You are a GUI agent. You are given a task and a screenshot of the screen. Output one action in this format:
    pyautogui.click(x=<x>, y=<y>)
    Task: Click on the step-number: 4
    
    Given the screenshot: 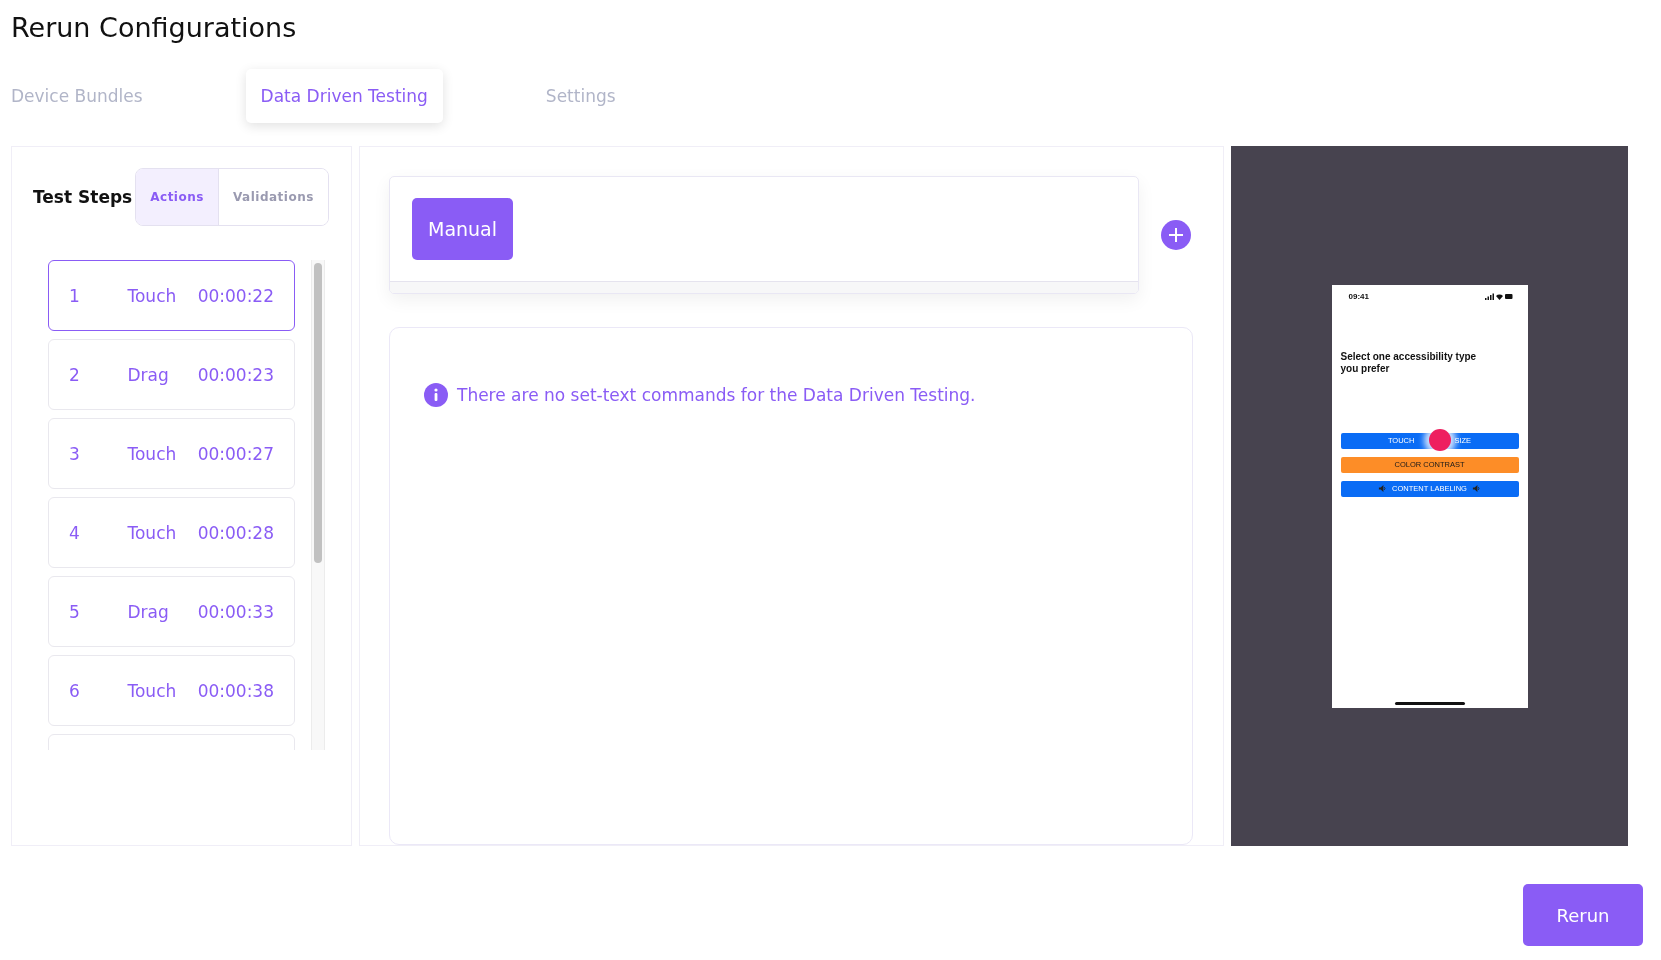 What is the action you would take?
    pyautogui.click(x=75, y=532)
    